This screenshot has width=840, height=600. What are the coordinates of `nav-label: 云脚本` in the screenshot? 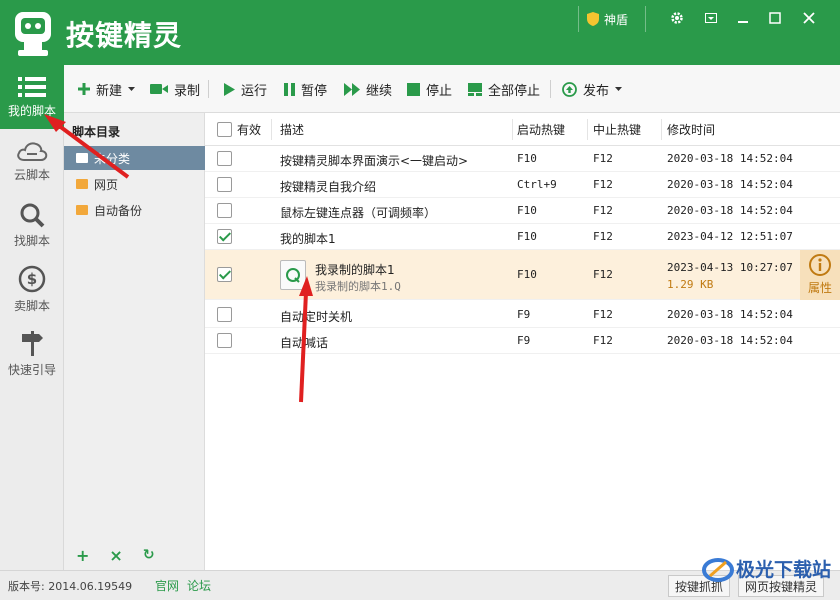 It's located at (31, 174).